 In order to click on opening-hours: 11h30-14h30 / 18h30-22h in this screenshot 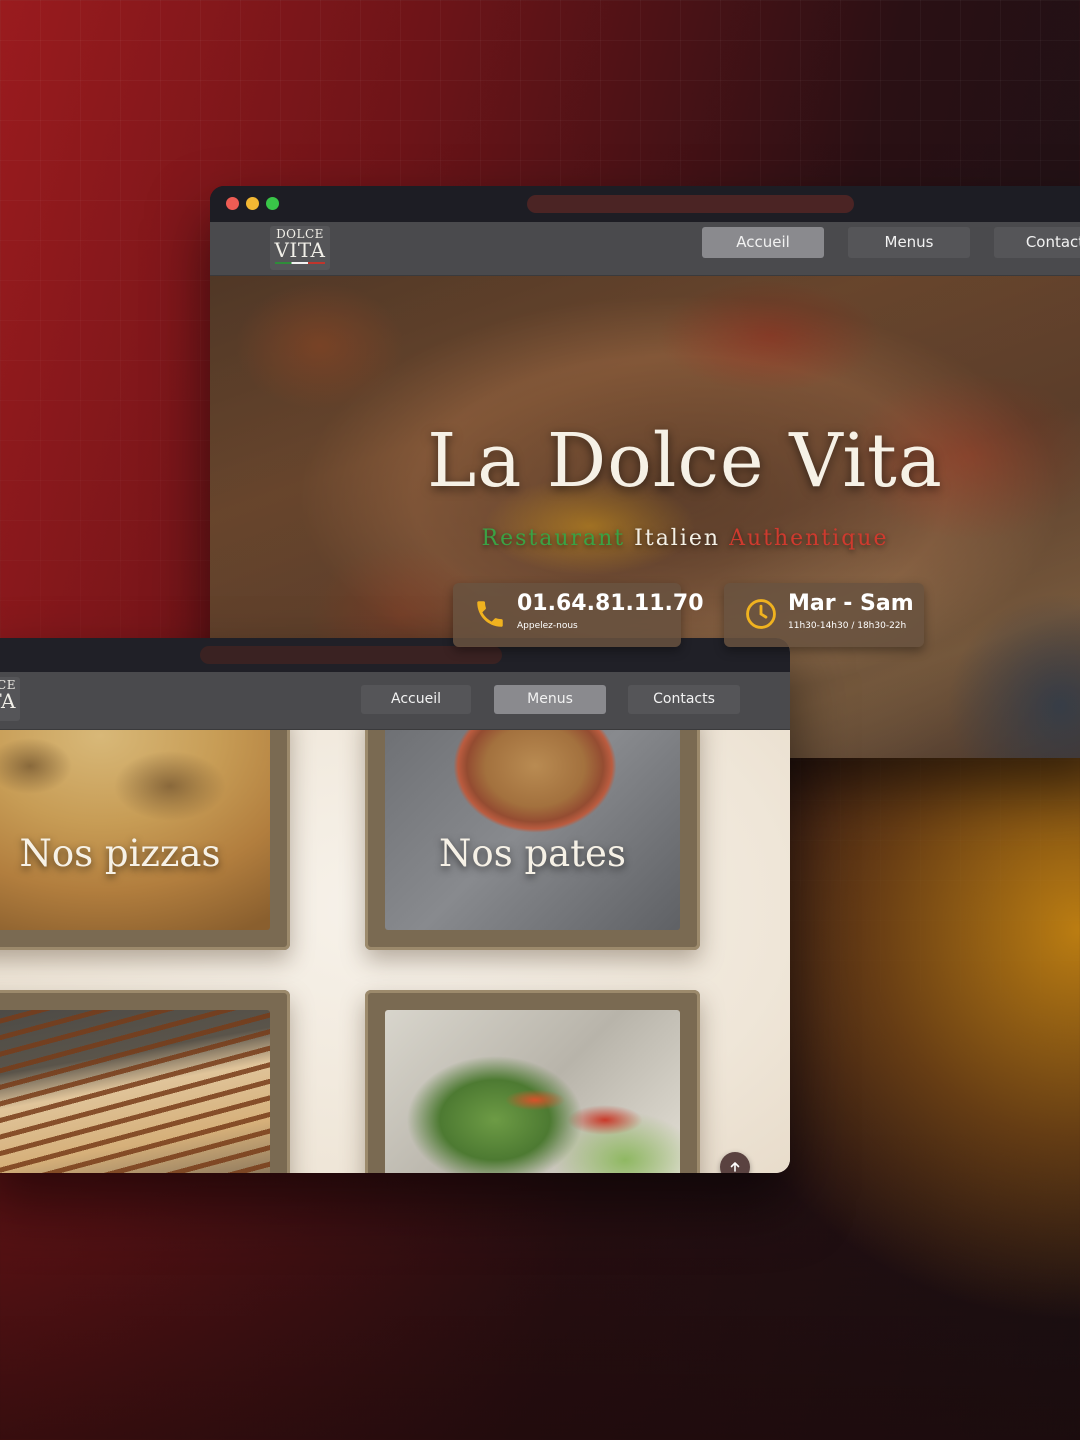, I will do `click(847, 626)`.